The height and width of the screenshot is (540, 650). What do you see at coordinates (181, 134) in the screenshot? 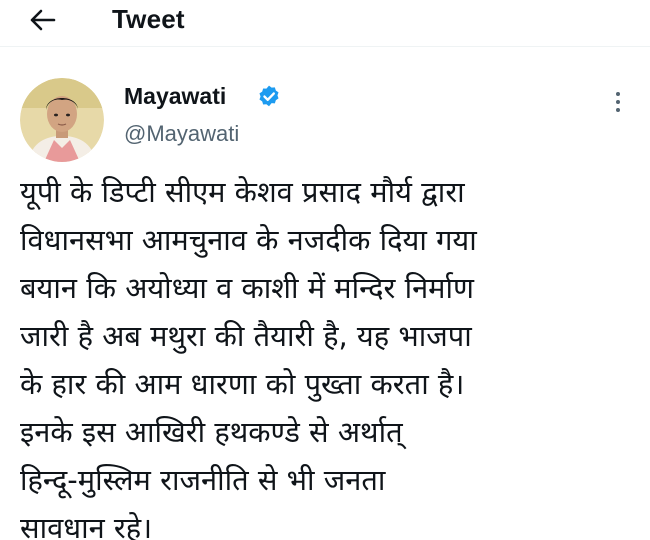
I see `author-handle: @Mayawati` at bounding box center [181, 134].